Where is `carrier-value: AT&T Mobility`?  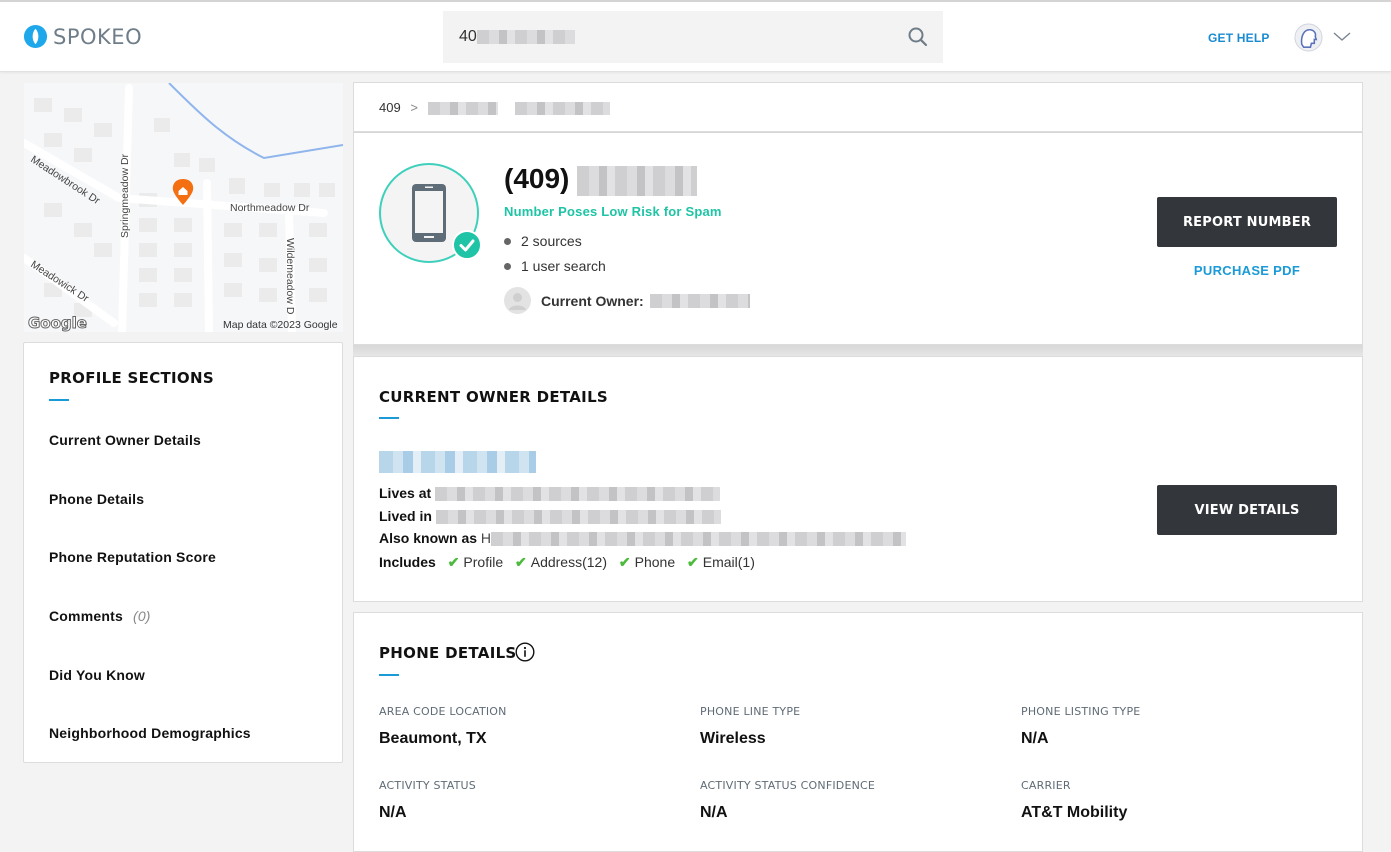
carrier-value: AT&T Mobility is located at coordinates (1074, 812).